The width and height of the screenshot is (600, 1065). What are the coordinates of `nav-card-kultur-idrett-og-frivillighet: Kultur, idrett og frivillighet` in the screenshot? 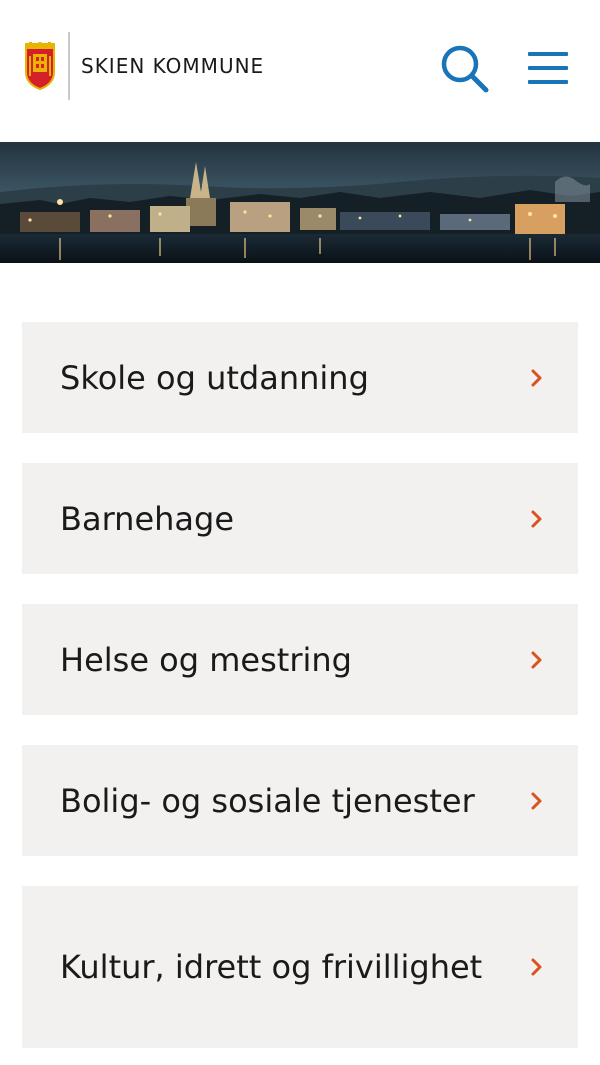 It's located at (300, 967).